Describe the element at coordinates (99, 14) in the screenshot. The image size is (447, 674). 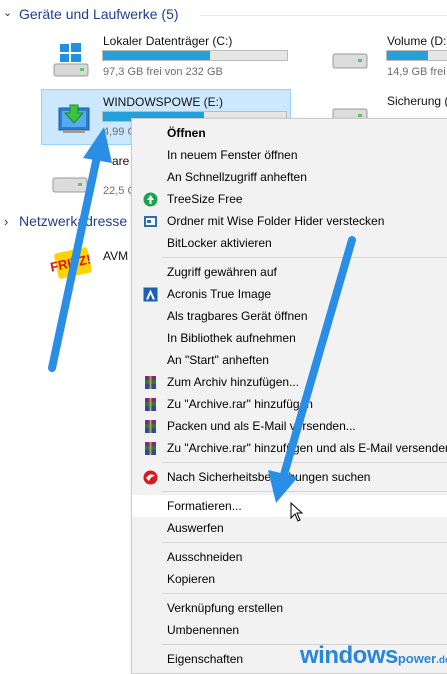
I see `section-title-devices: Geräte und Laufwerke (5)` at that location.